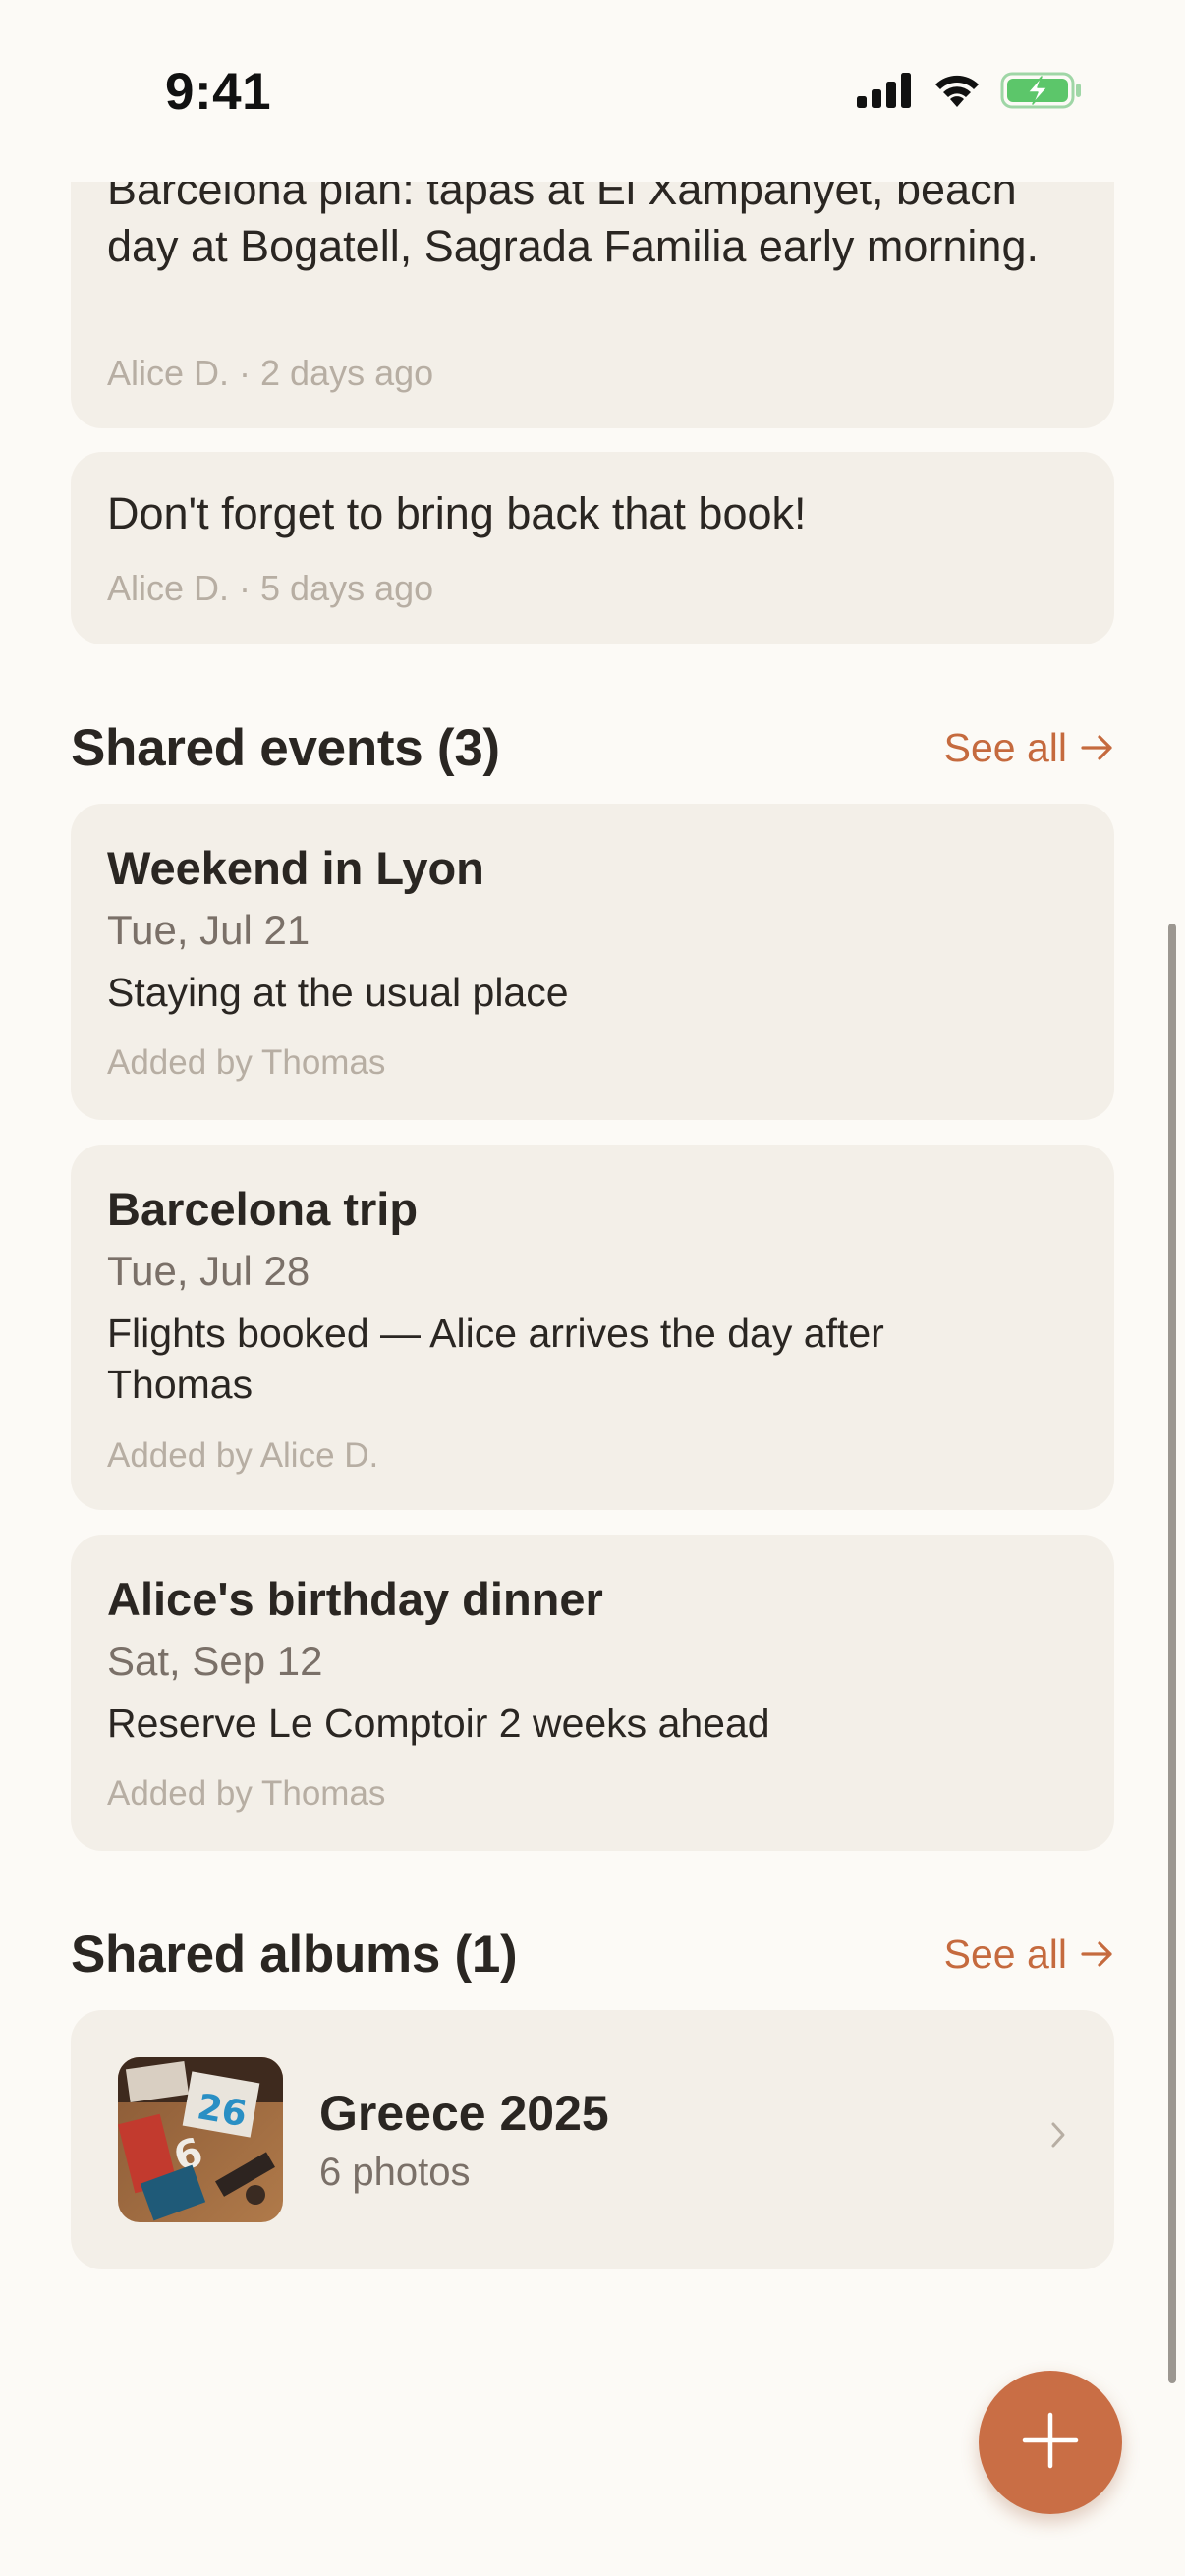  Describe the element at coordinates (219, 92) in the screenshot. I see `status-time: 9:41` at that location.